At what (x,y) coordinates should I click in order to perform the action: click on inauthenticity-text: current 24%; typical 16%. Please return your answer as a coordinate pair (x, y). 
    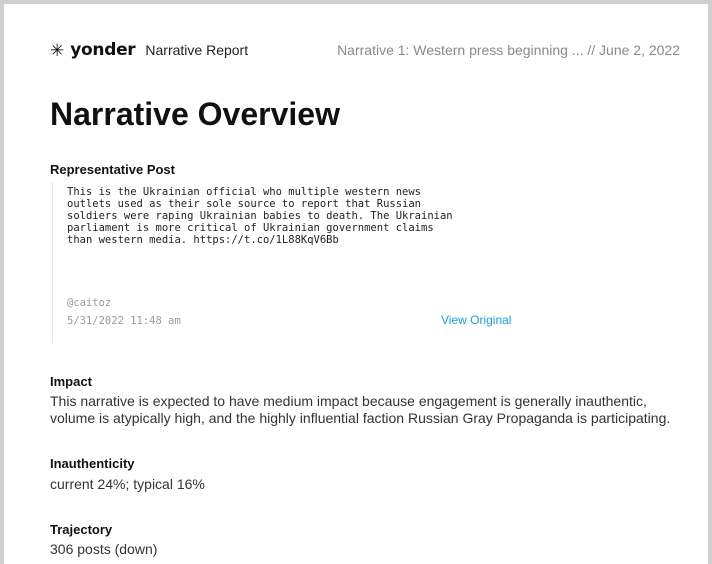
    Looking at the image, I should click on (127, 484).